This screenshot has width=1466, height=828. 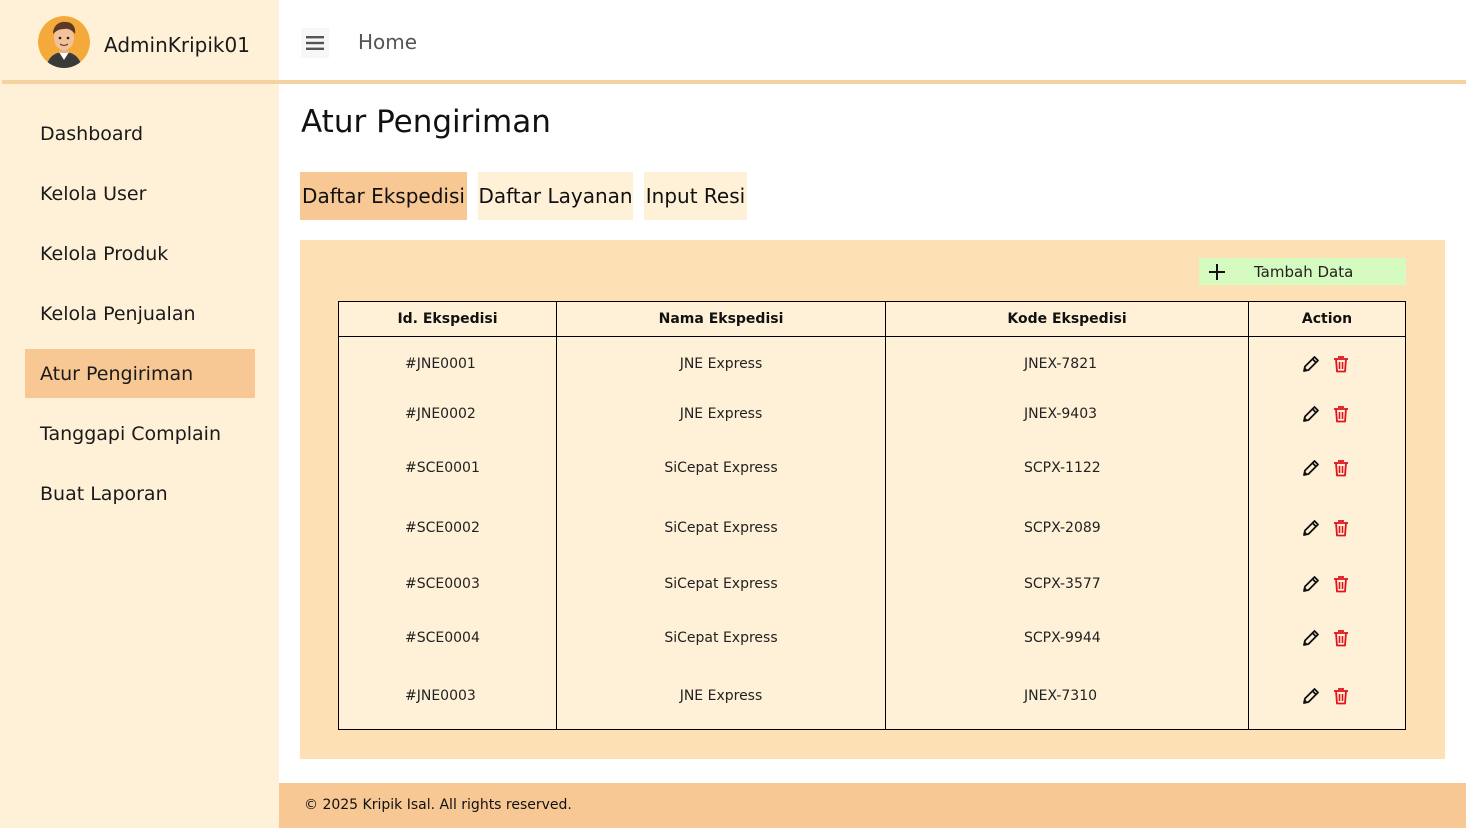 What do you see at coordinates (93, 193) in the screenshot?
I see `sidebar-item-label: Kelola User` at bounding box center [93, 193].